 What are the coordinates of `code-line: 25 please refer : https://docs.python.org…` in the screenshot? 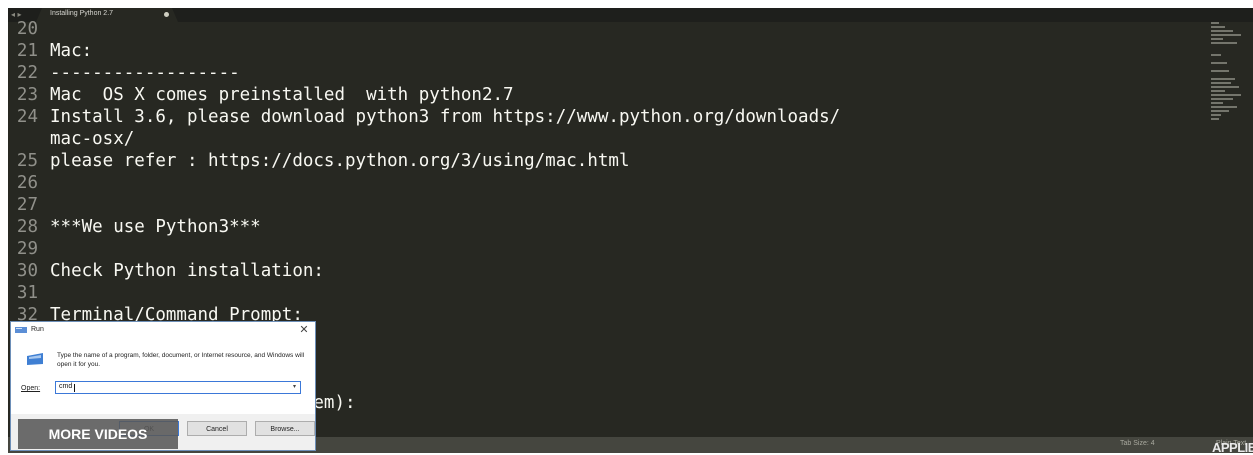 It's located at (603, 161).